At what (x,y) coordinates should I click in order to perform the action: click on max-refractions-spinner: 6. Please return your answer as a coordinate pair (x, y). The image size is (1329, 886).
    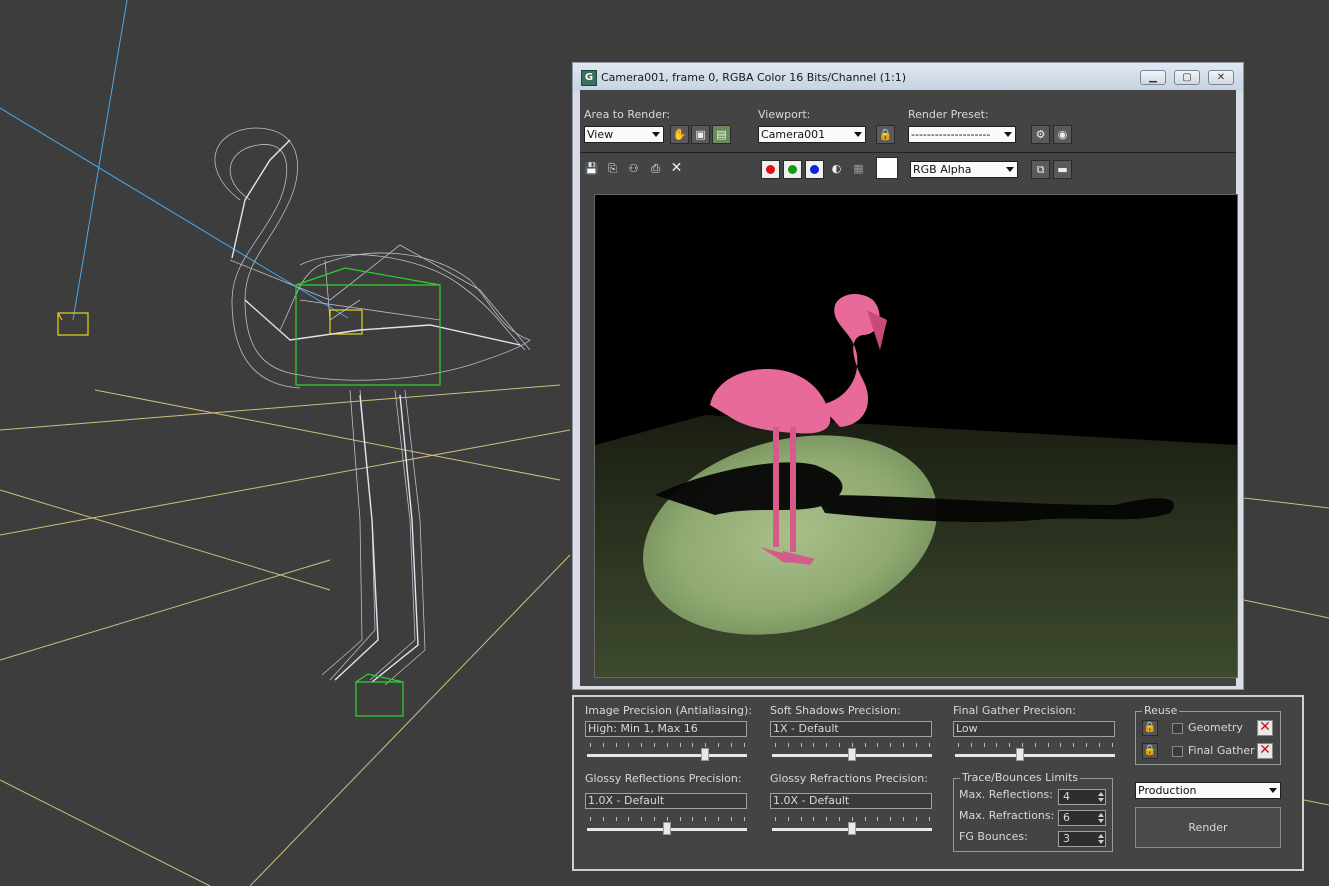
    Looking at the image, I should click on (1082, 818).